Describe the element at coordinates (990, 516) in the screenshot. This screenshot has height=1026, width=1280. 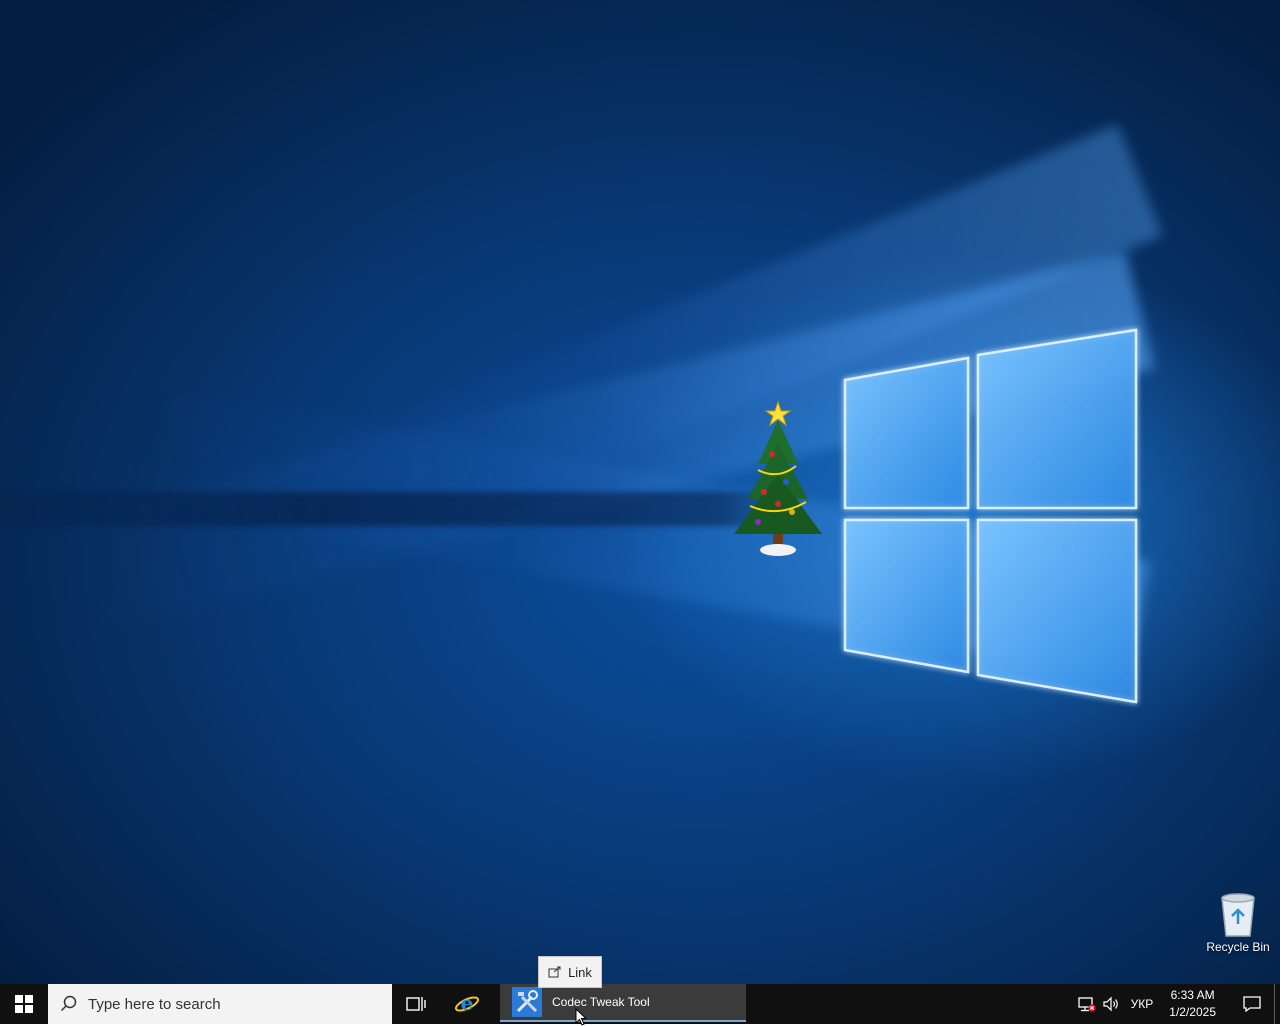
I see `wallpaper-windows-logo` at that location.